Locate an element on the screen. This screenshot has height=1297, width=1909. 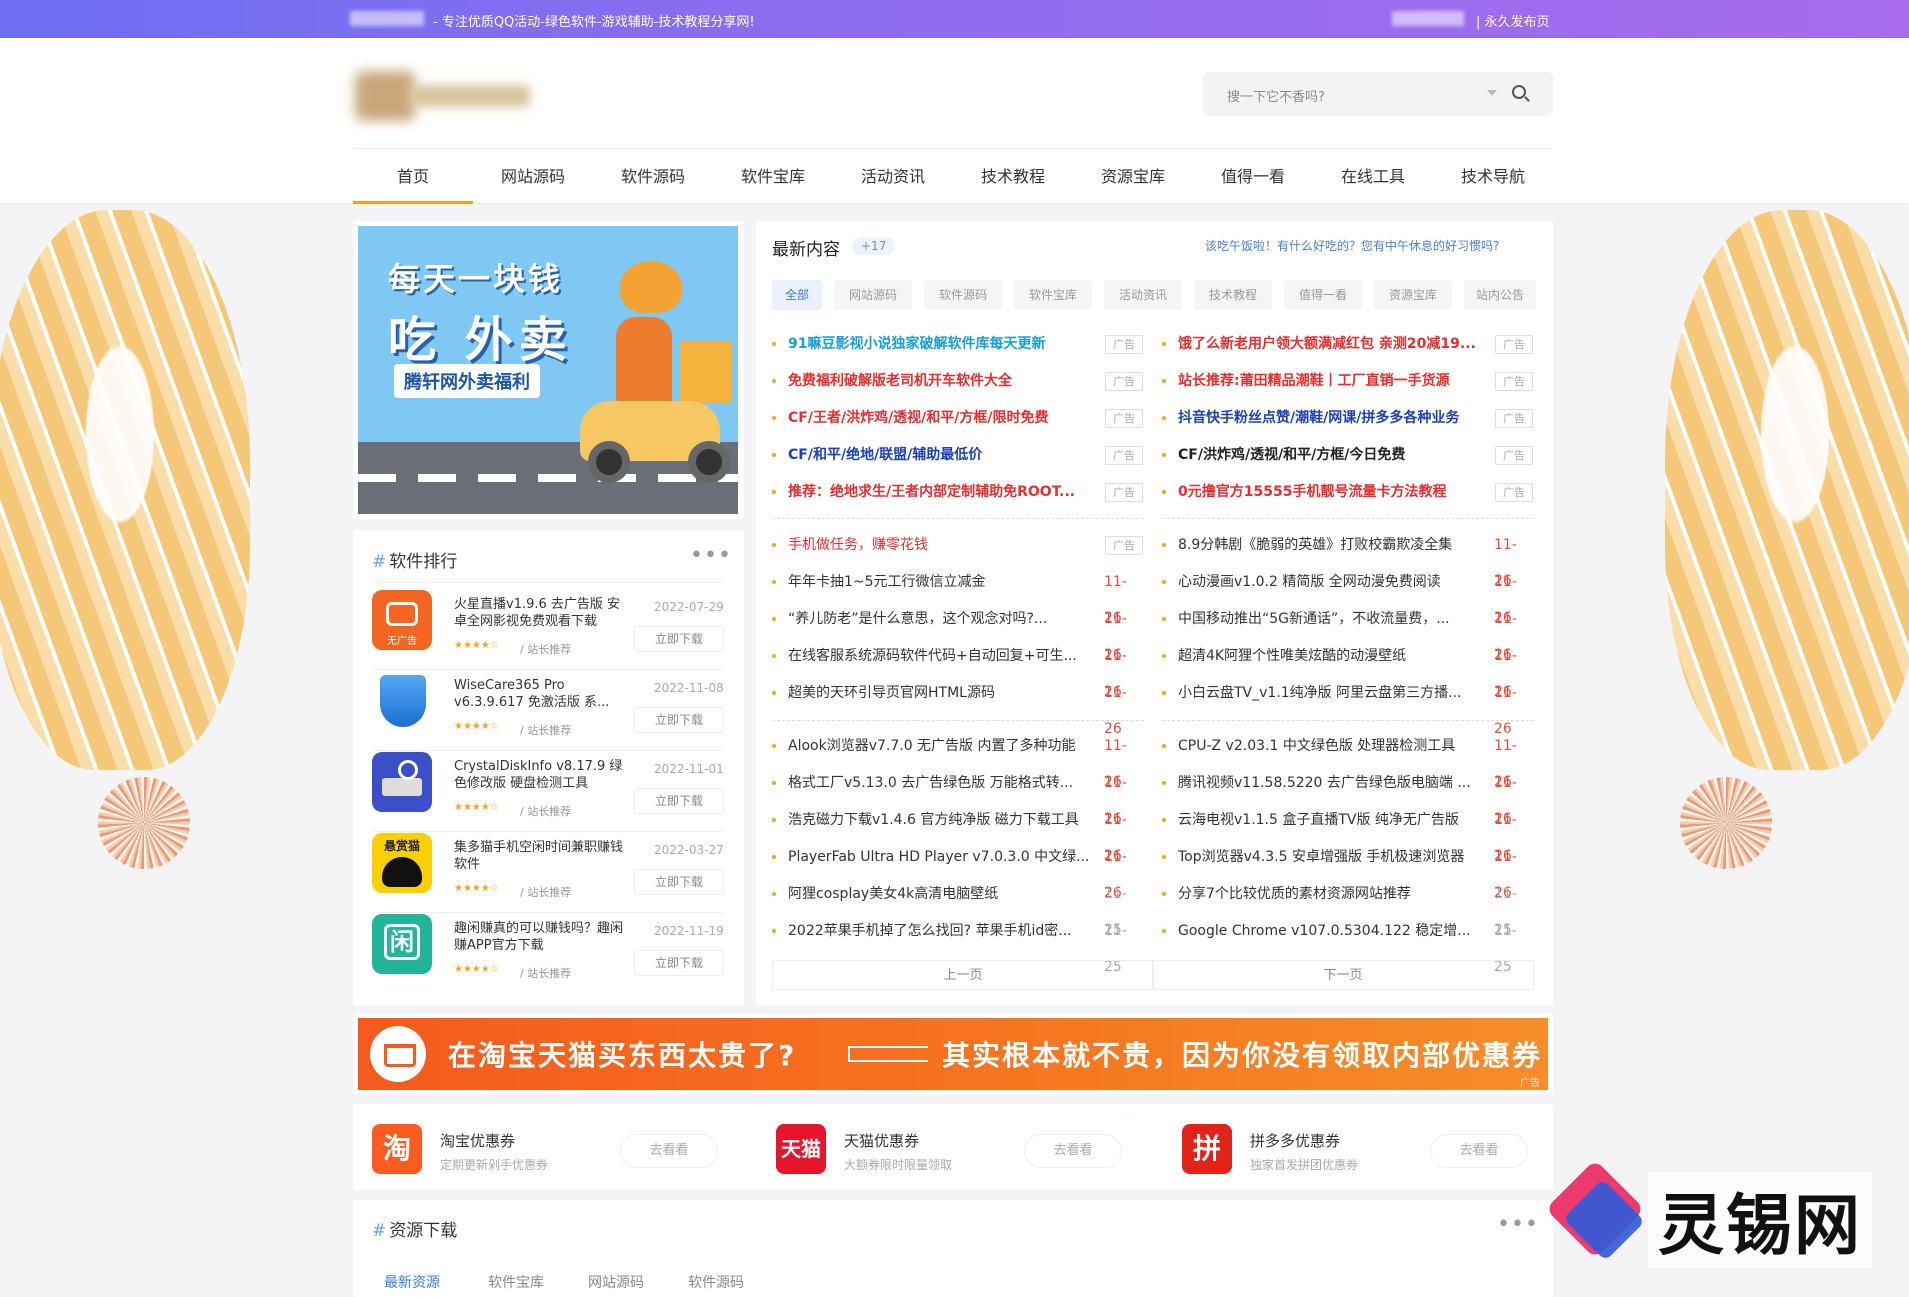
rating-stars: ★★★★☆ is located at coordinates (476, 969).